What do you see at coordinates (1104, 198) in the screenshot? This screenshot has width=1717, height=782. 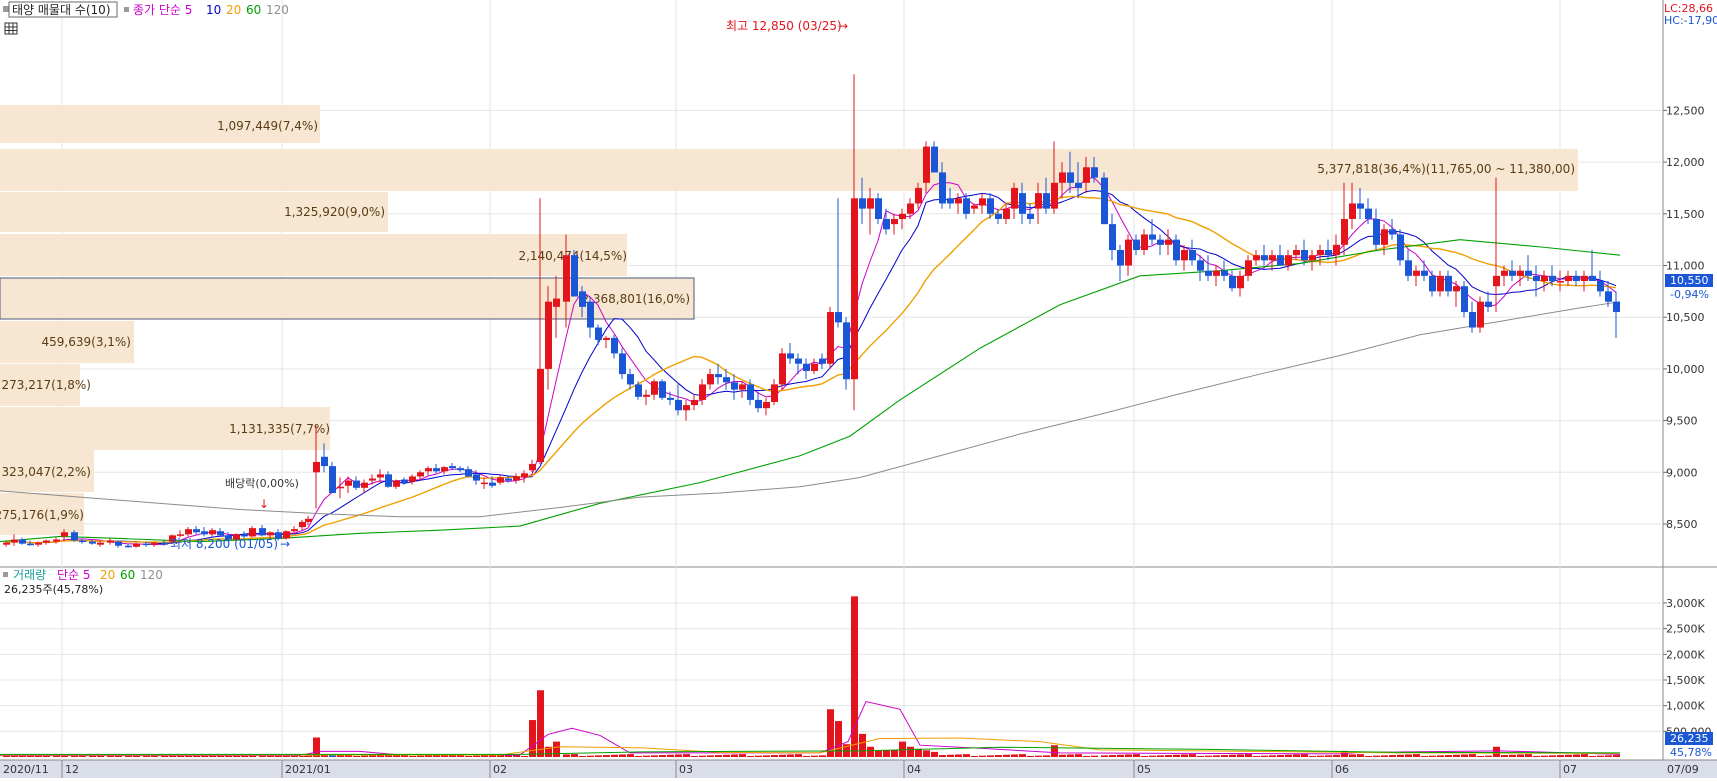 I see `candle` at bounding box center [1104, 198].